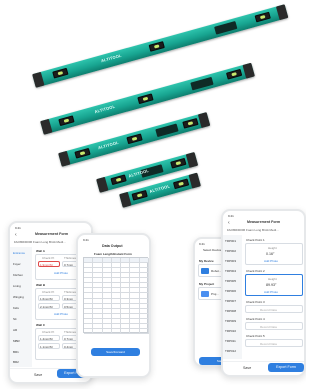 Image resolution: width=320 pixels, height=389 pixels. I want to click on page-title: Data Output, so click(112, 246).